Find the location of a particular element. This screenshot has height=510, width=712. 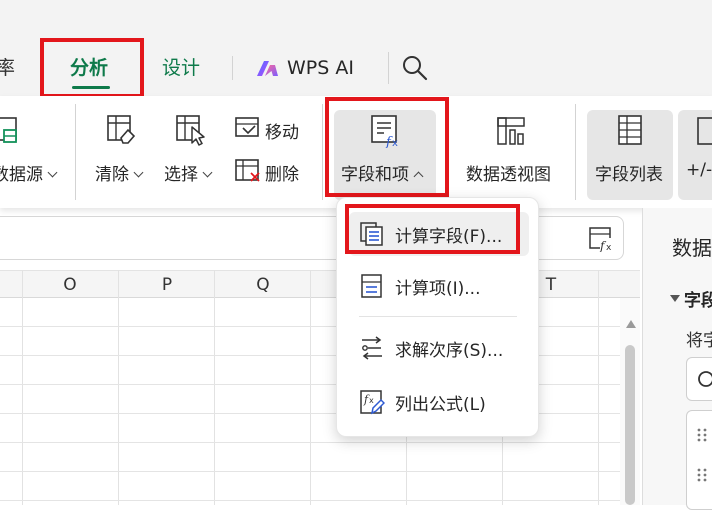

highlight-analyze-tab is located at coordinates (92, 68).